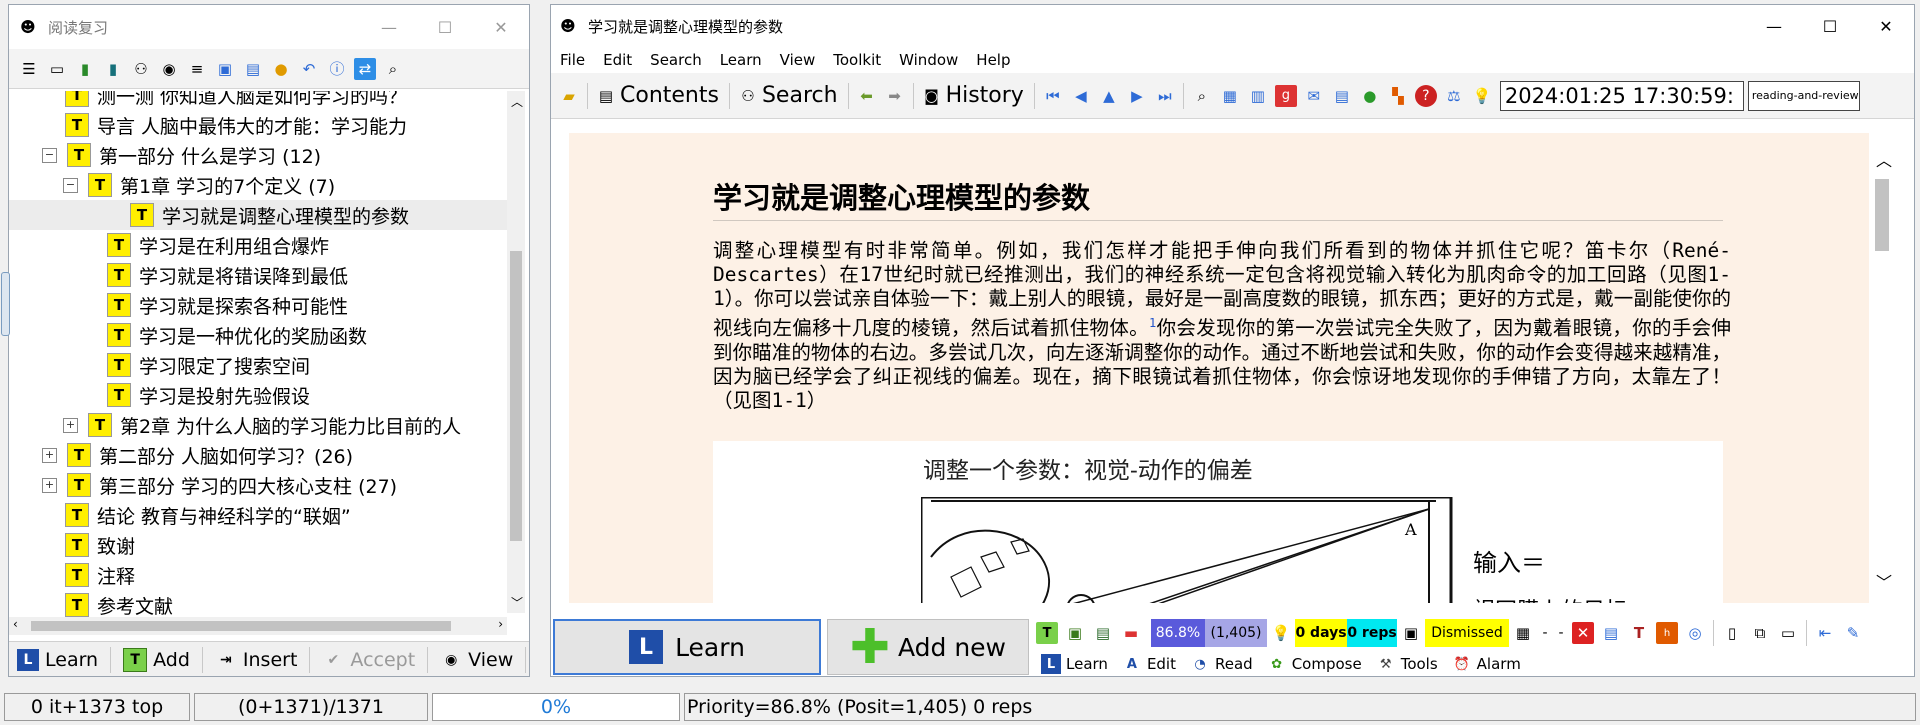 This screenshot has width=1920, height=725. Describe the element at coordinates (258, 626) in the screenshot. I see `tree-horizontal-scrollbar: ‹ ›` at that location.